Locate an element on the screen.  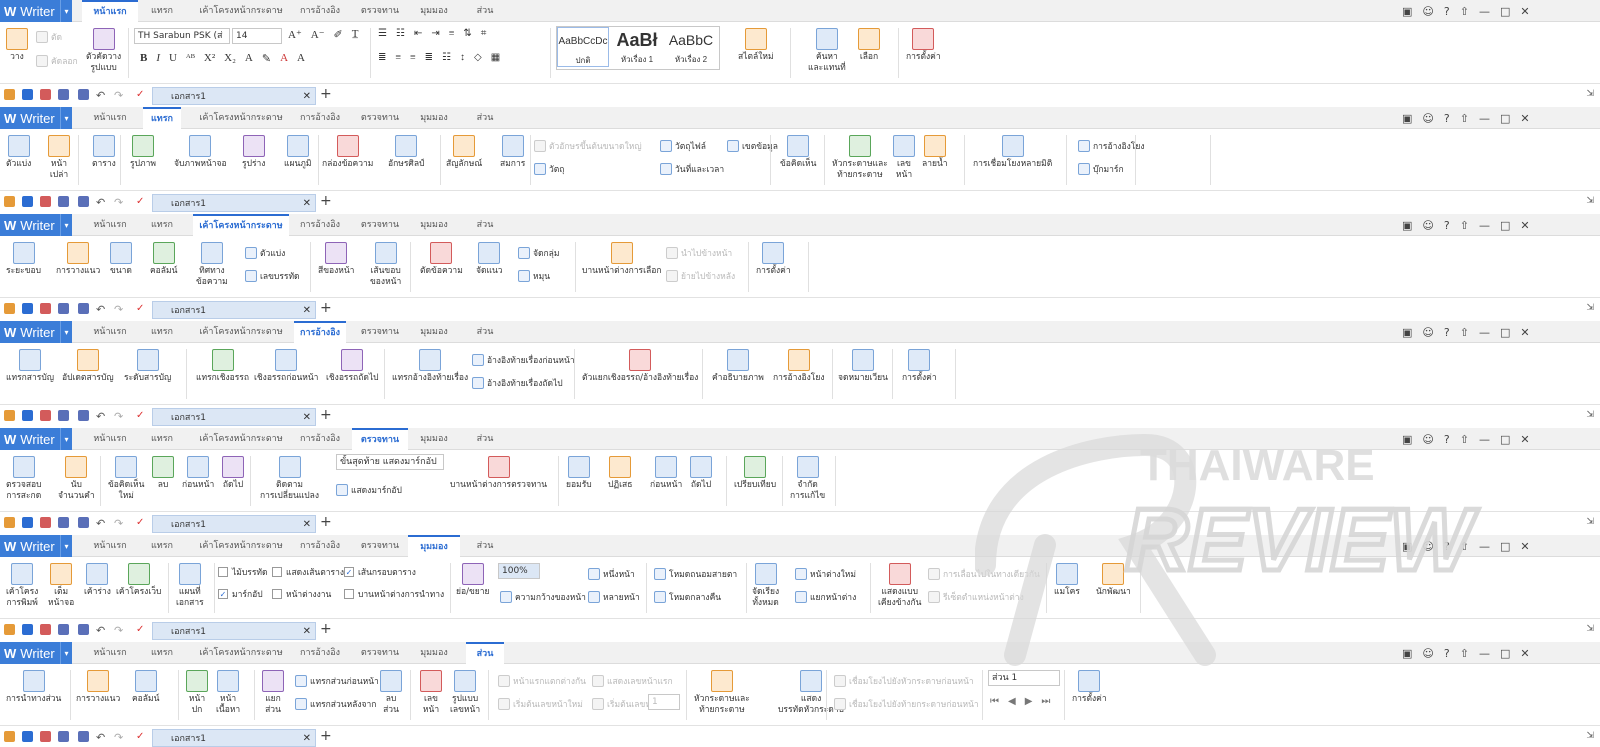
strike-icon: ᴬᴮ is located at coordinates (190, 58).